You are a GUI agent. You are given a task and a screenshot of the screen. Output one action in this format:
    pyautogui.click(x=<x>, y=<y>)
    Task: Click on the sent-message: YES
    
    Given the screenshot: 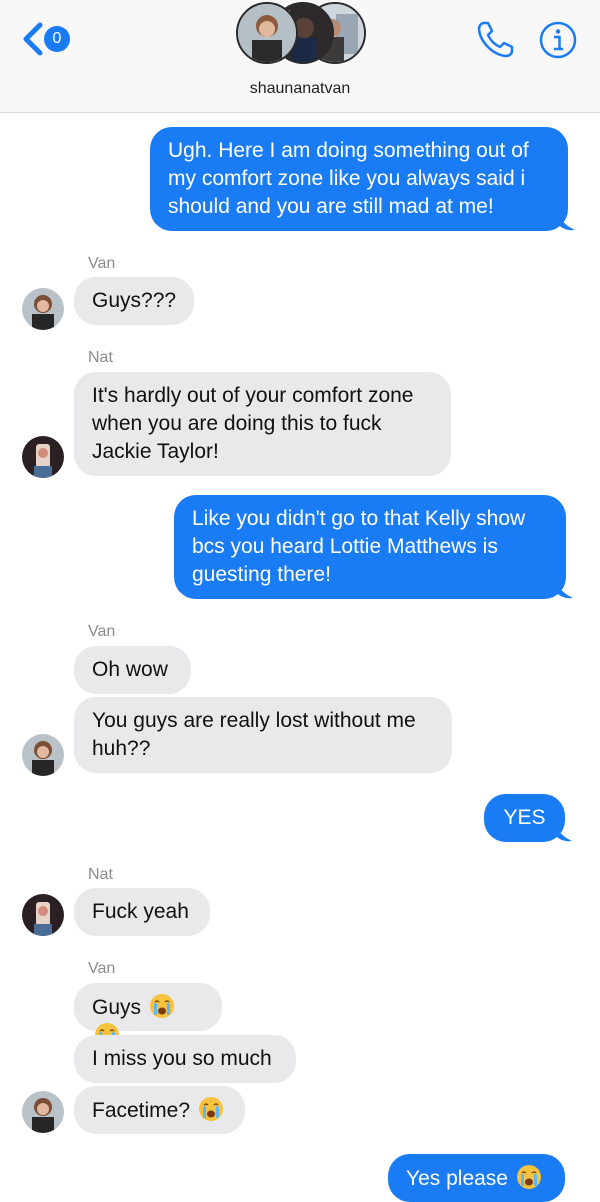 What is the action you would take?
    pyautogui.click(x=524, y=818)
    